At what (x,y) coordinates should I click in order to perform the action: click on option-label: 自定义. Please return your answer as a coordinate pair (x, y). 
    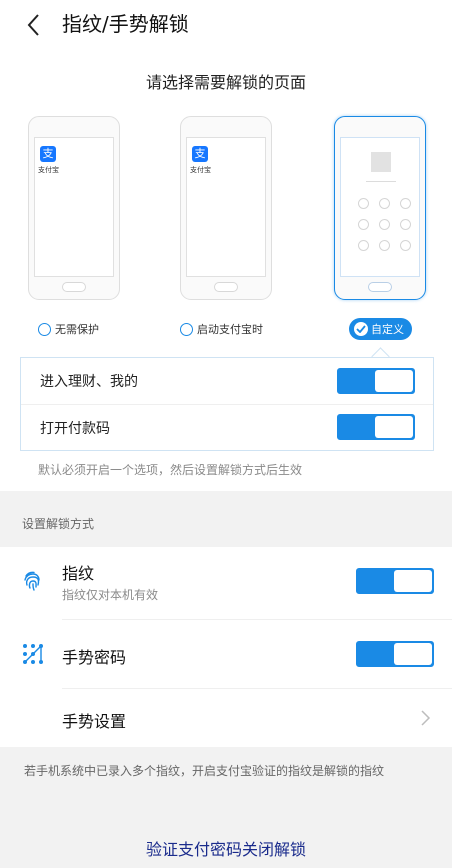
    Looking at the image, I should click on (387, 329).